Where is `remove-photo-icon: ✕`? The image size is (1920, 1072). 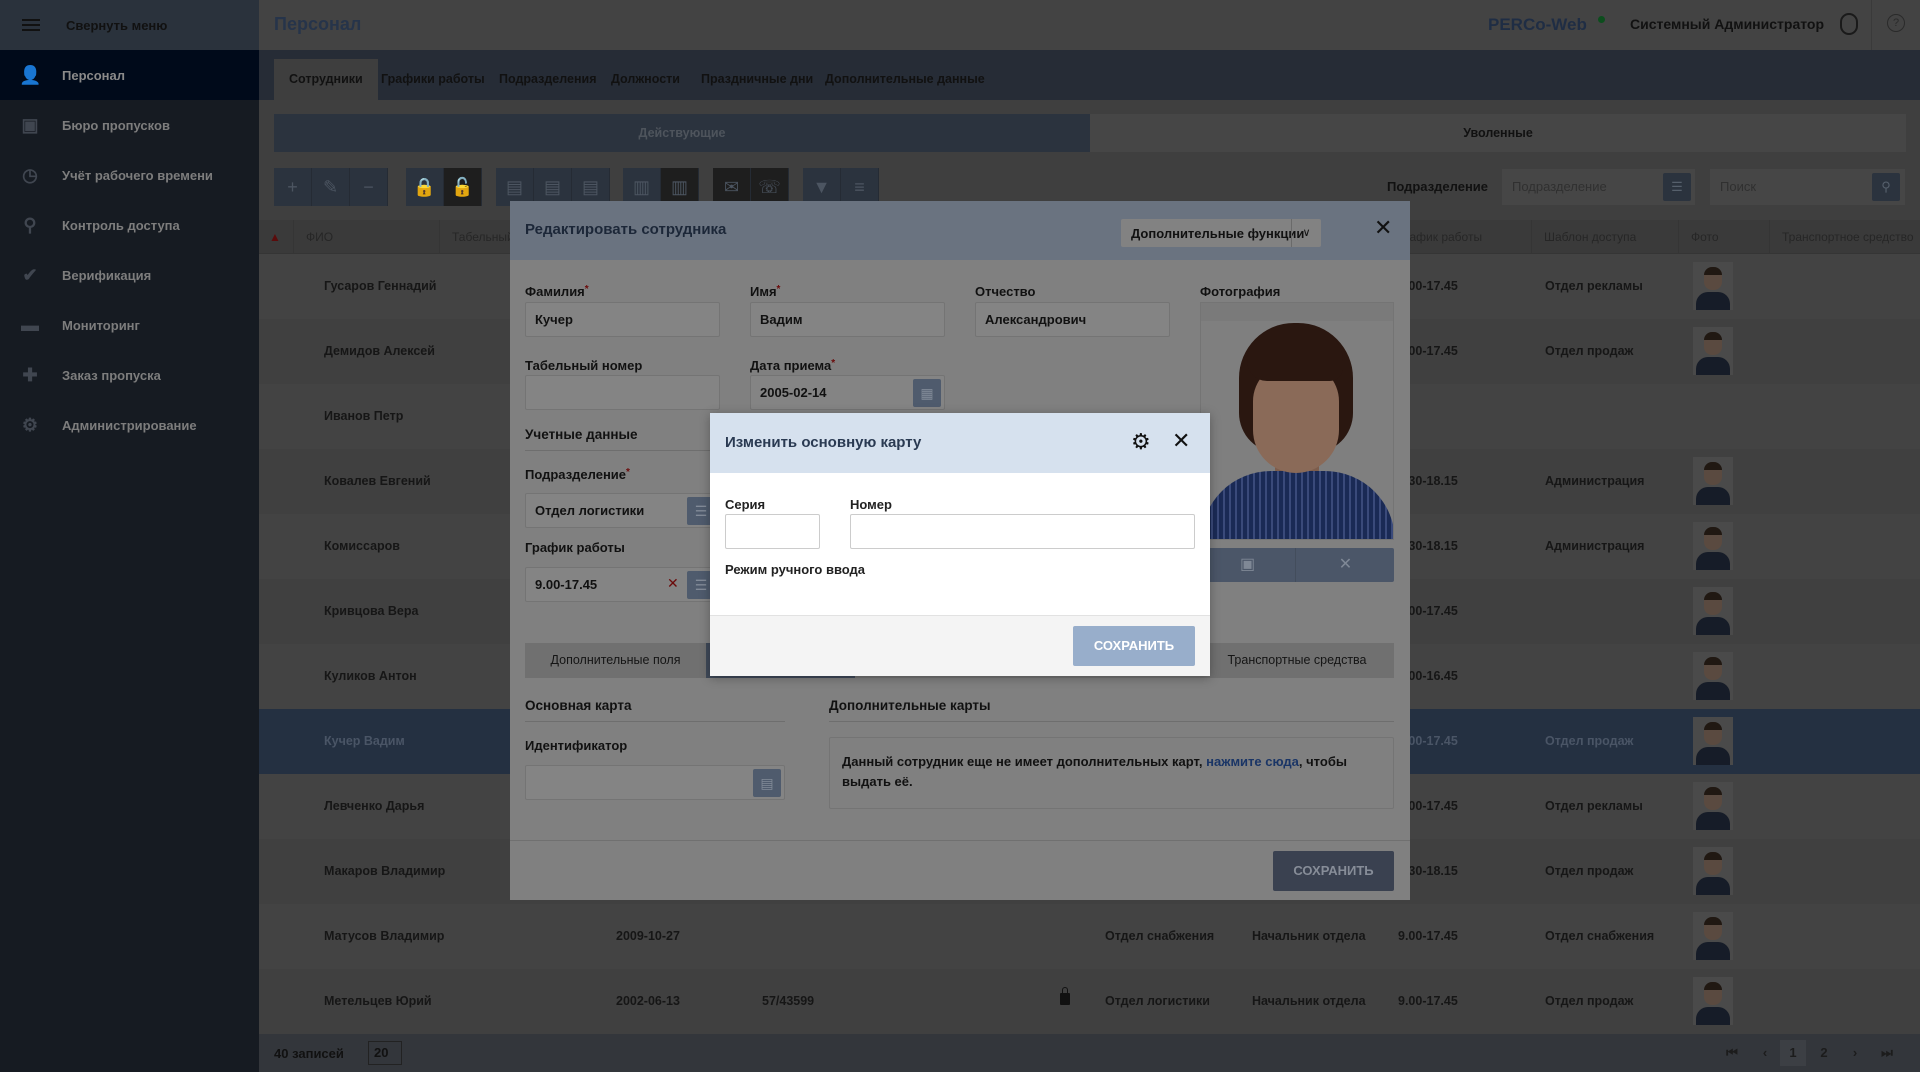 remove-photo-icon: ✕ is located at coordinates (1345, 565).